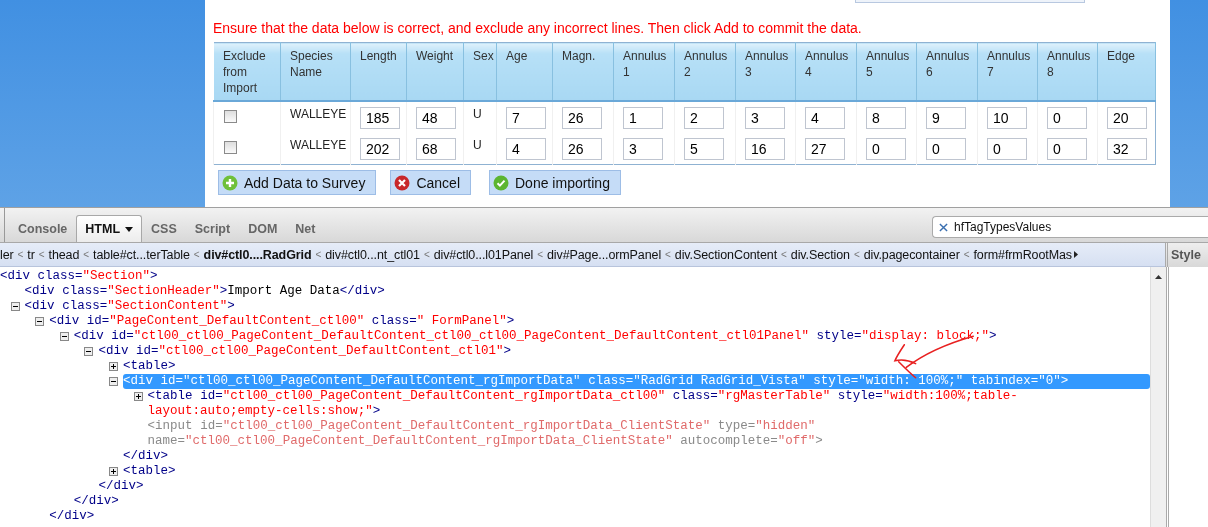 This screenshot has height=527, width=1208. Describe the element at coordinates (886, 117) in the screenshot. I see `value-input: 8` at that location.